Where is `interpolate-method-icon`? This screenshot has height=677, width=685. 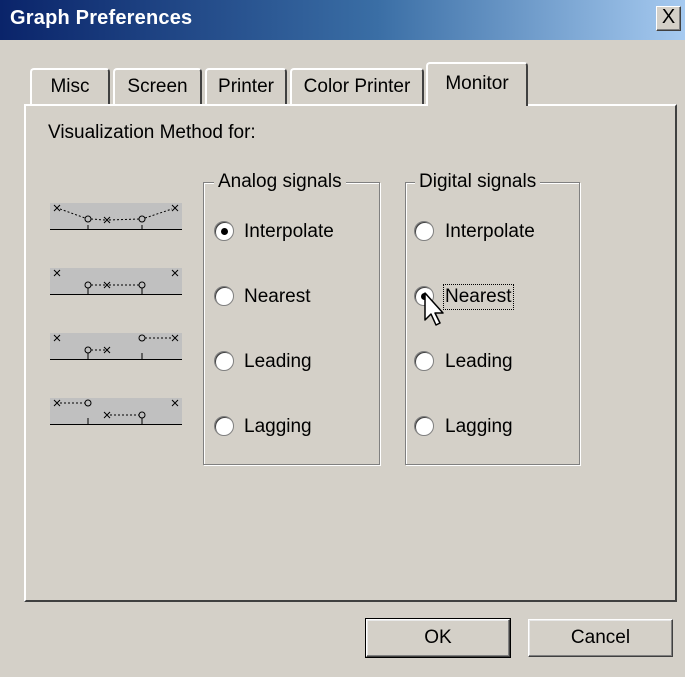 interpolate-method-icon is located at coordinates (116, 216).